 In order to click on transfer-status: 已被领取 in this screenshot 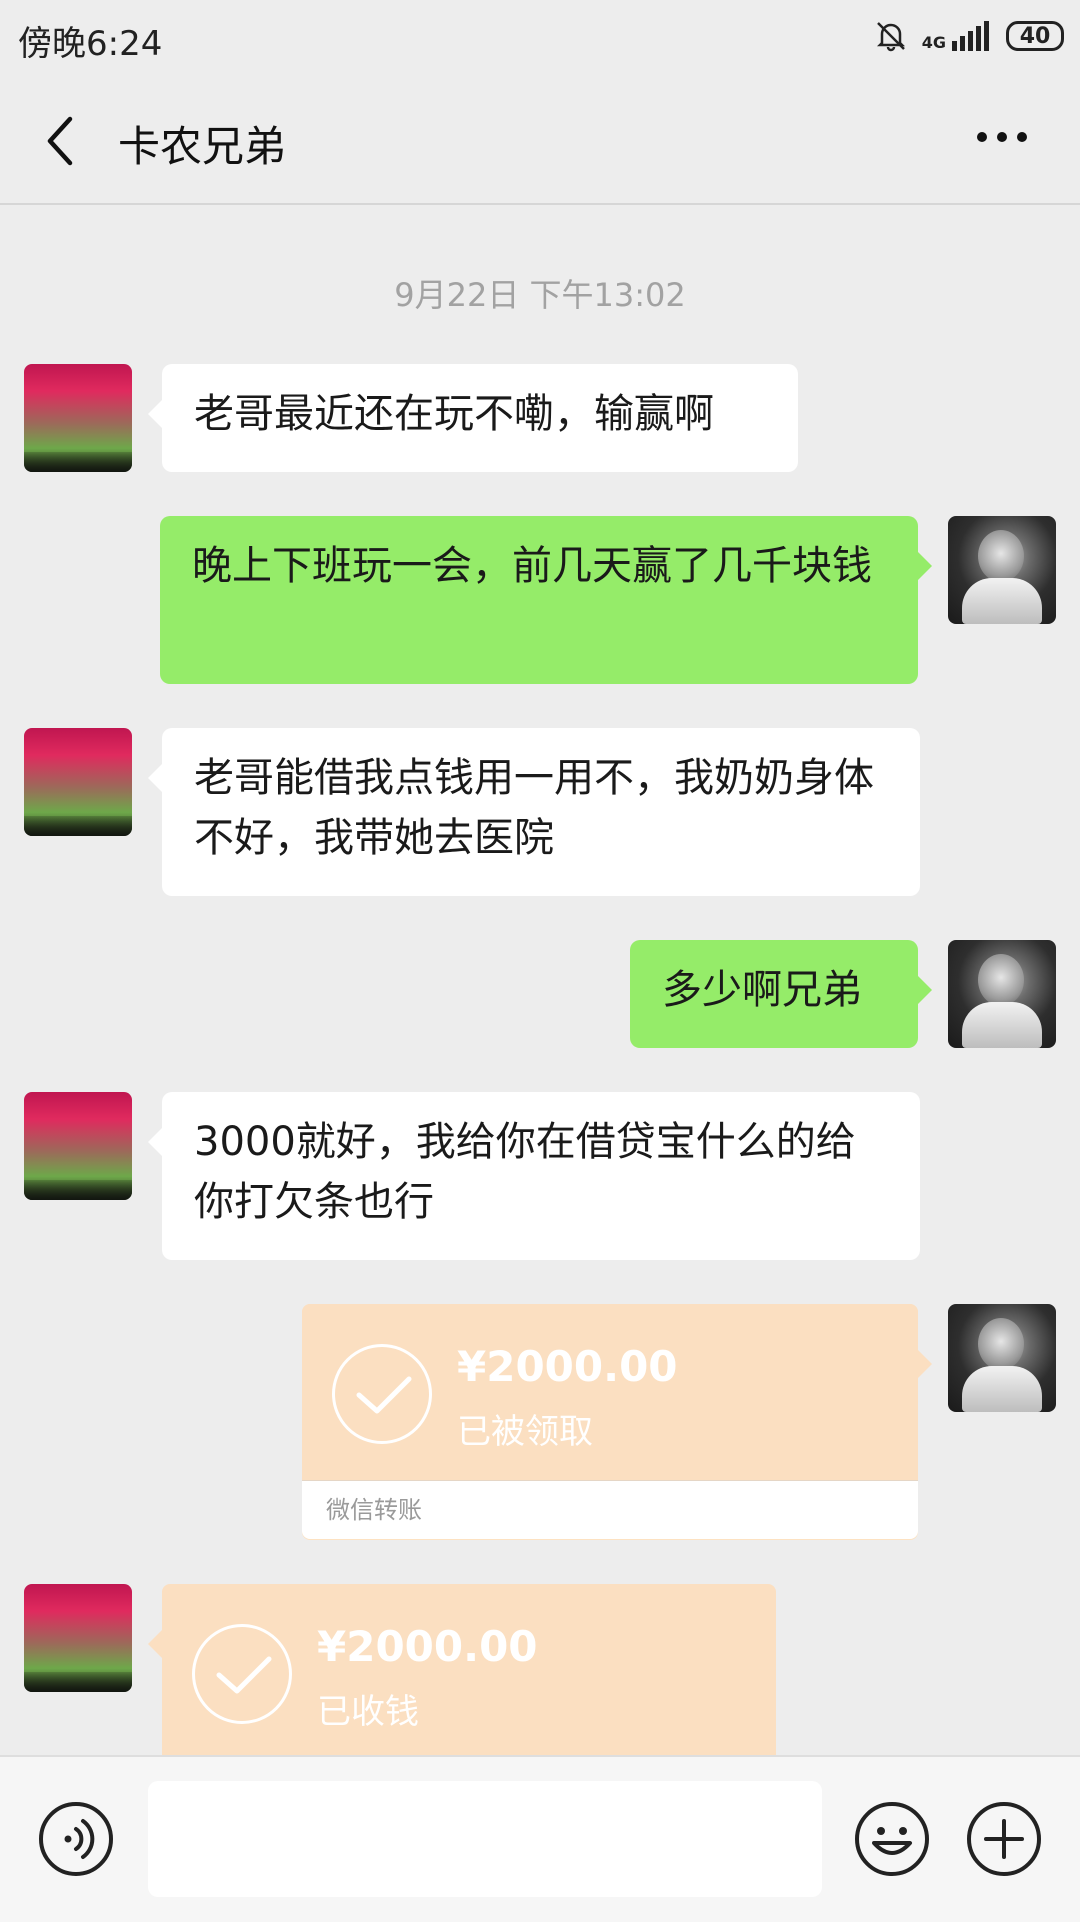, I will do `click(525, 1432)`.